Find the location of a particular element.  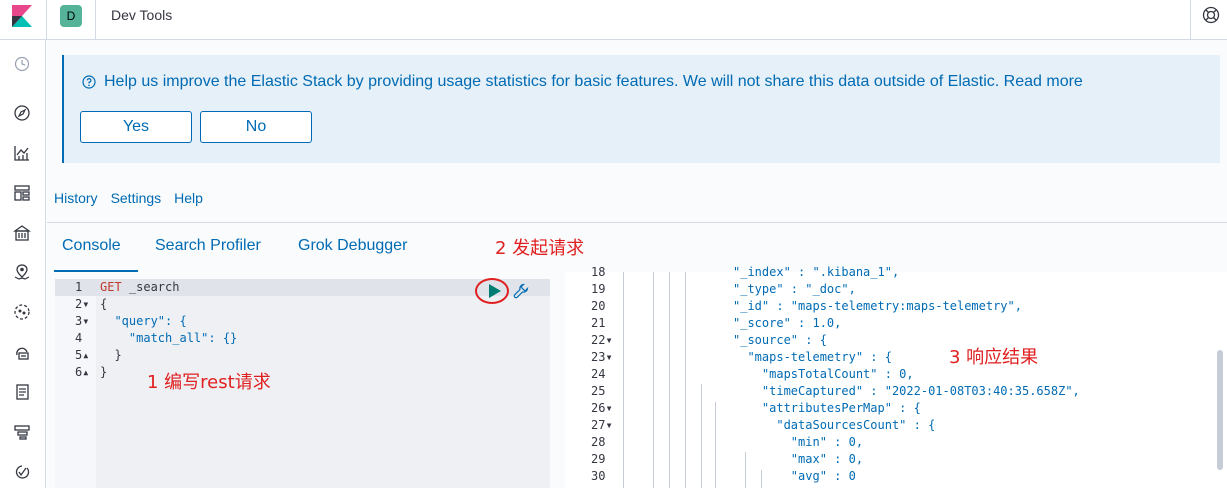

line-number: 2▾ is located at coordinates (82, 304).